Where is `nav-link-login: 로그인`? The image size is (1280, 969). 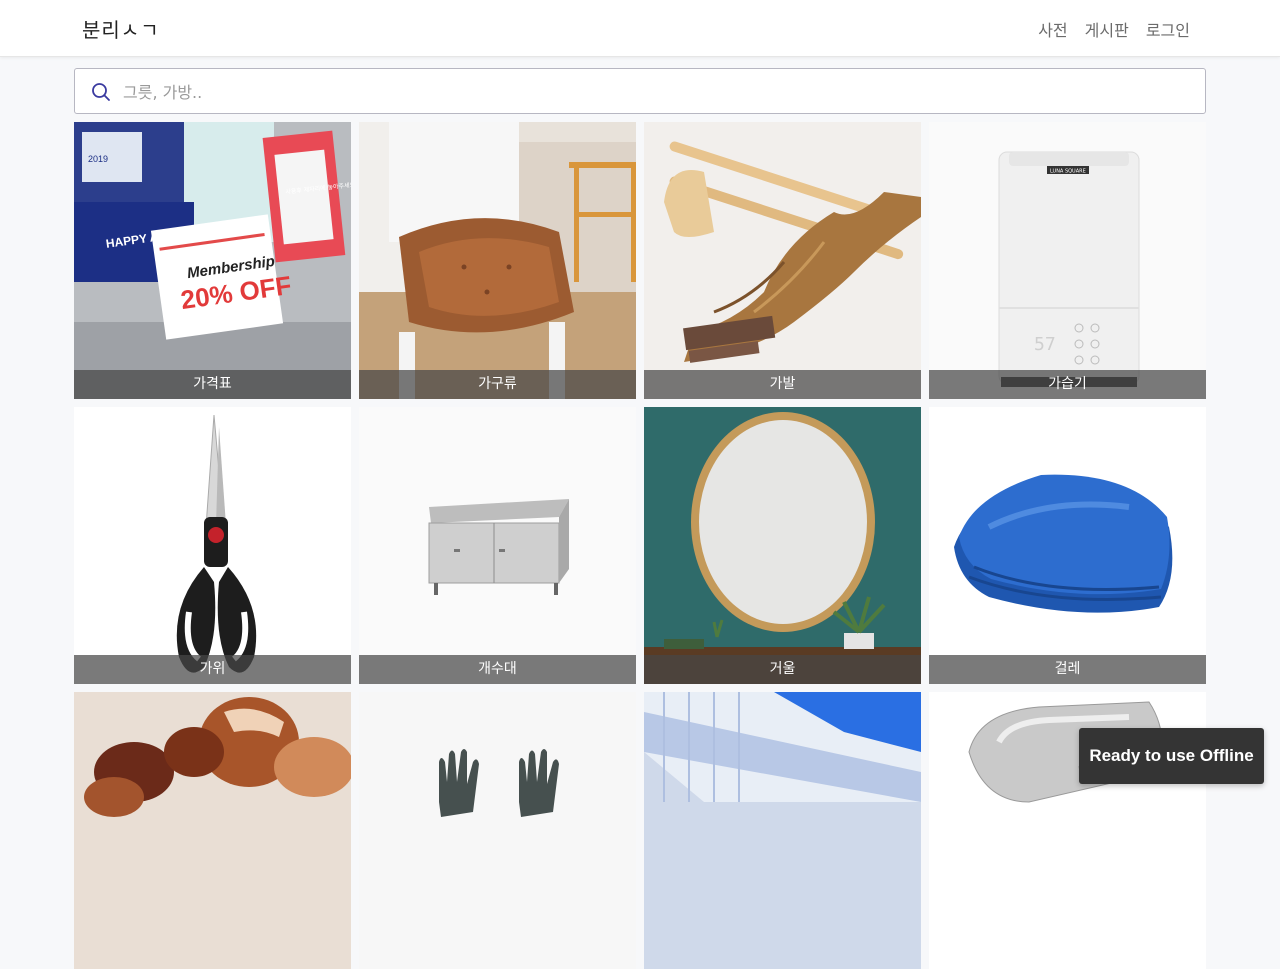 nav-link-login: 로그인 is located at coordinates (1168, 29).